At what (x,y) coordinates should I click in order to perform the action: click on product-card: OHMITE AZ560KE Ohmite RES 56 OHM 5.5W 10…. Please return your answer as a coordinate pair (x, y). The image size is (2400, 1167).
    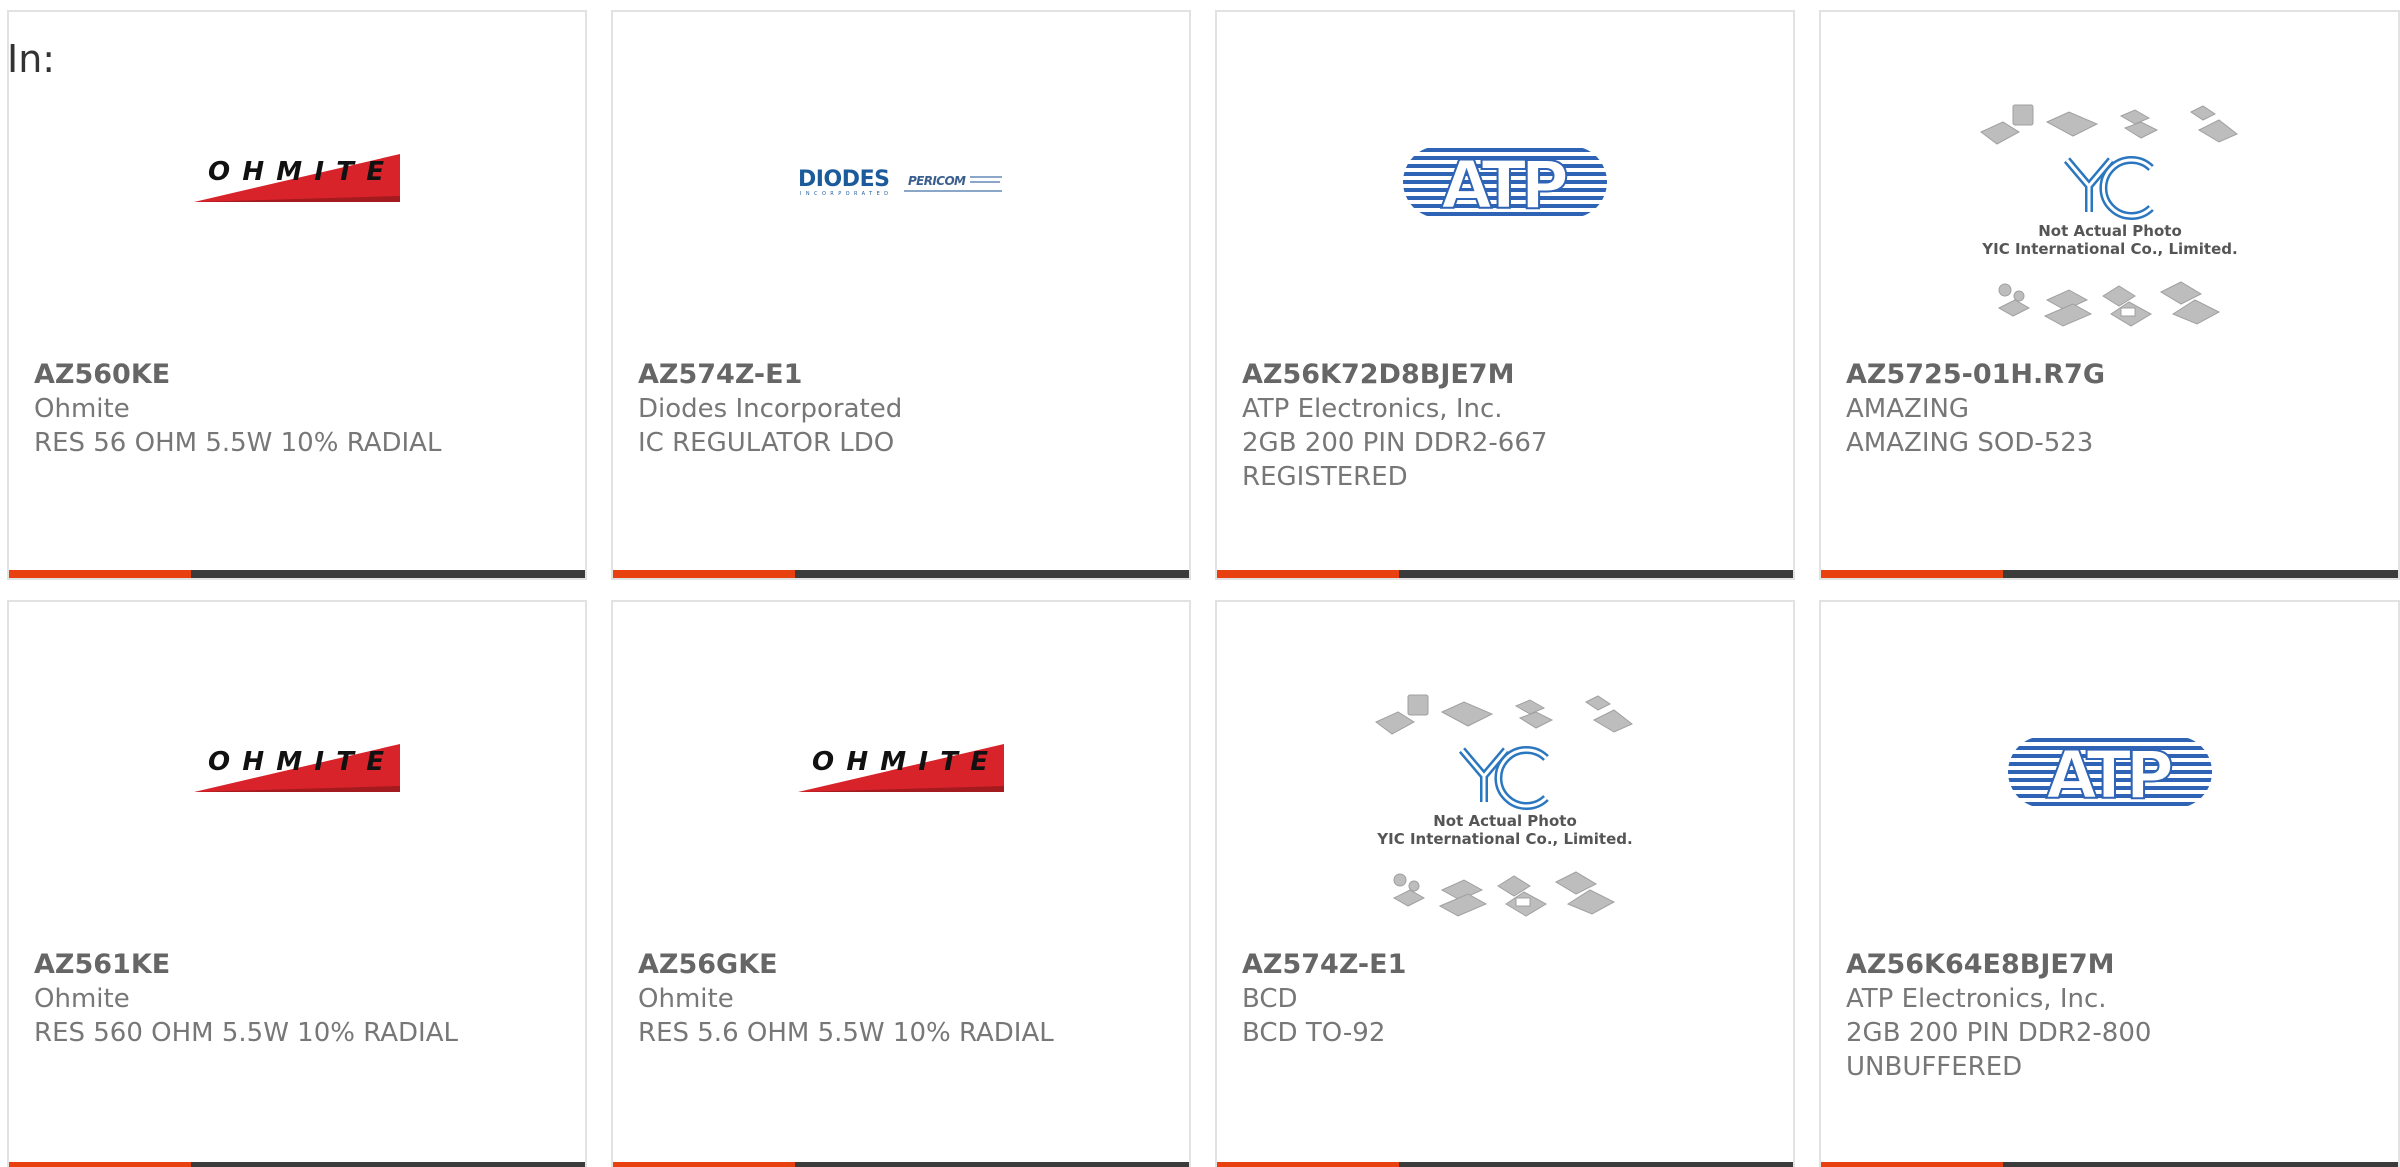
    Looking at the image, I should click on (297, 295).